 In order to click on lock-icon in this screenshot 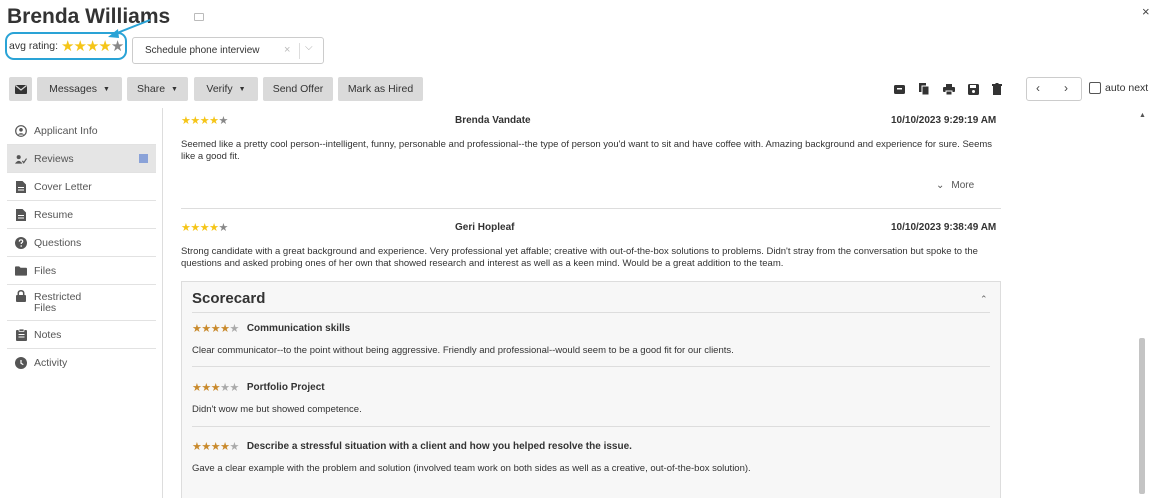, I will do `click(21, 296)`.